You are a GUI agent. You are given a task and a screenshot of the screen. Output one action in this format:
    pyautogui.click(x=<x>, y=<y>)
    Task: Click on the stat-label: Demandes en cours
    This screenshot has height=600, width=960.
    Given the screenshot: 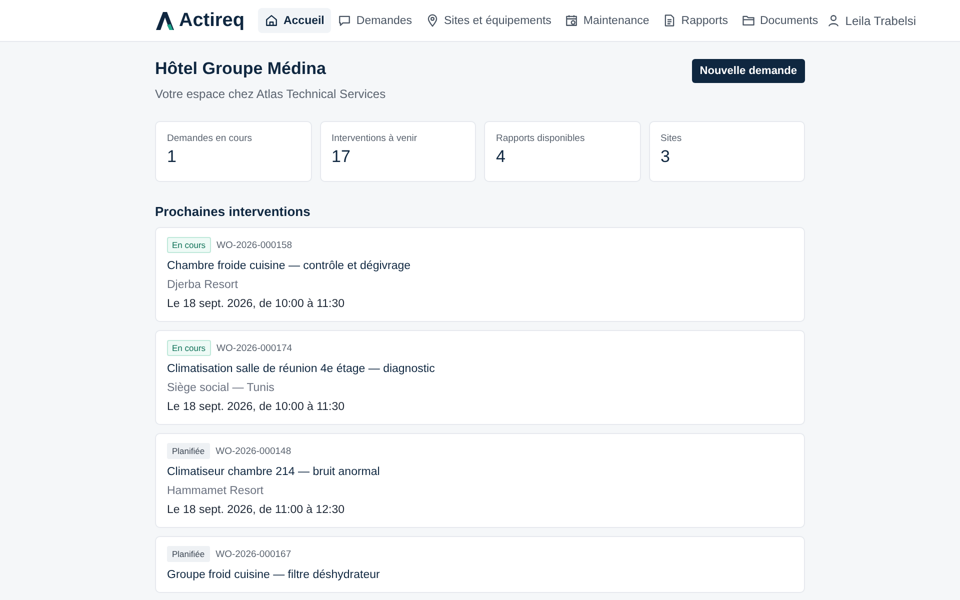 What is the action you would take?
    pyautogui.click(x=210, y=138)
    